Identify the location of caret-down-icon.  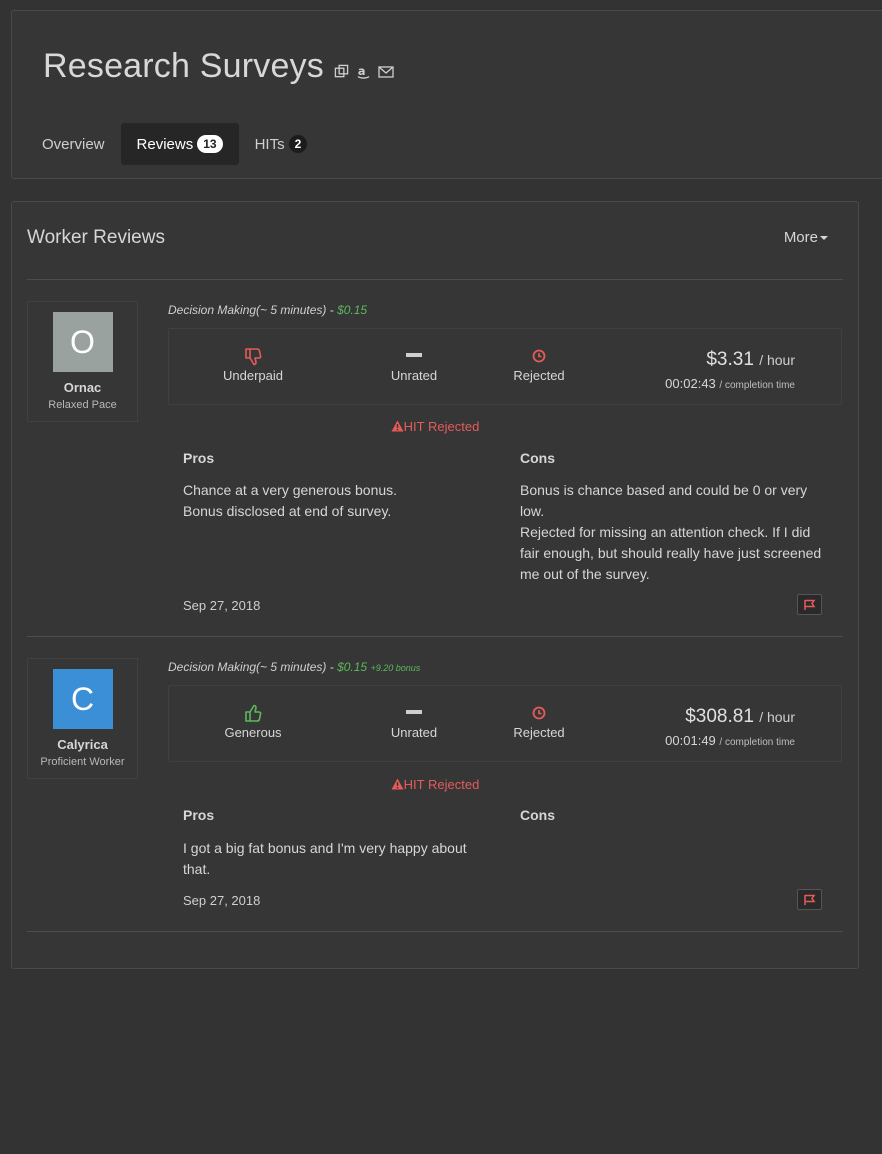
(824, 238).